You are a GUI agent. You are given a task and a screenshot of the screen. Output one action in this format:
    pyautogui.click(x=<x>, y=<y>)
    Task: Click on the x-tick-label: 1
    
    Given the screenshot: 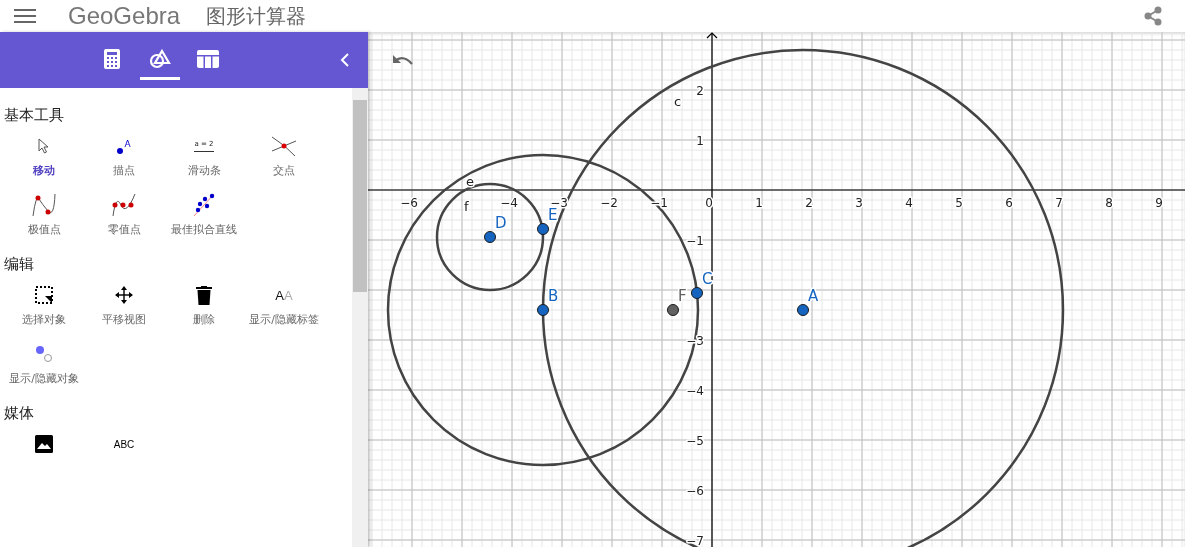 What is the action you would take?
    pyautogui.click(x=759, y=203)
    